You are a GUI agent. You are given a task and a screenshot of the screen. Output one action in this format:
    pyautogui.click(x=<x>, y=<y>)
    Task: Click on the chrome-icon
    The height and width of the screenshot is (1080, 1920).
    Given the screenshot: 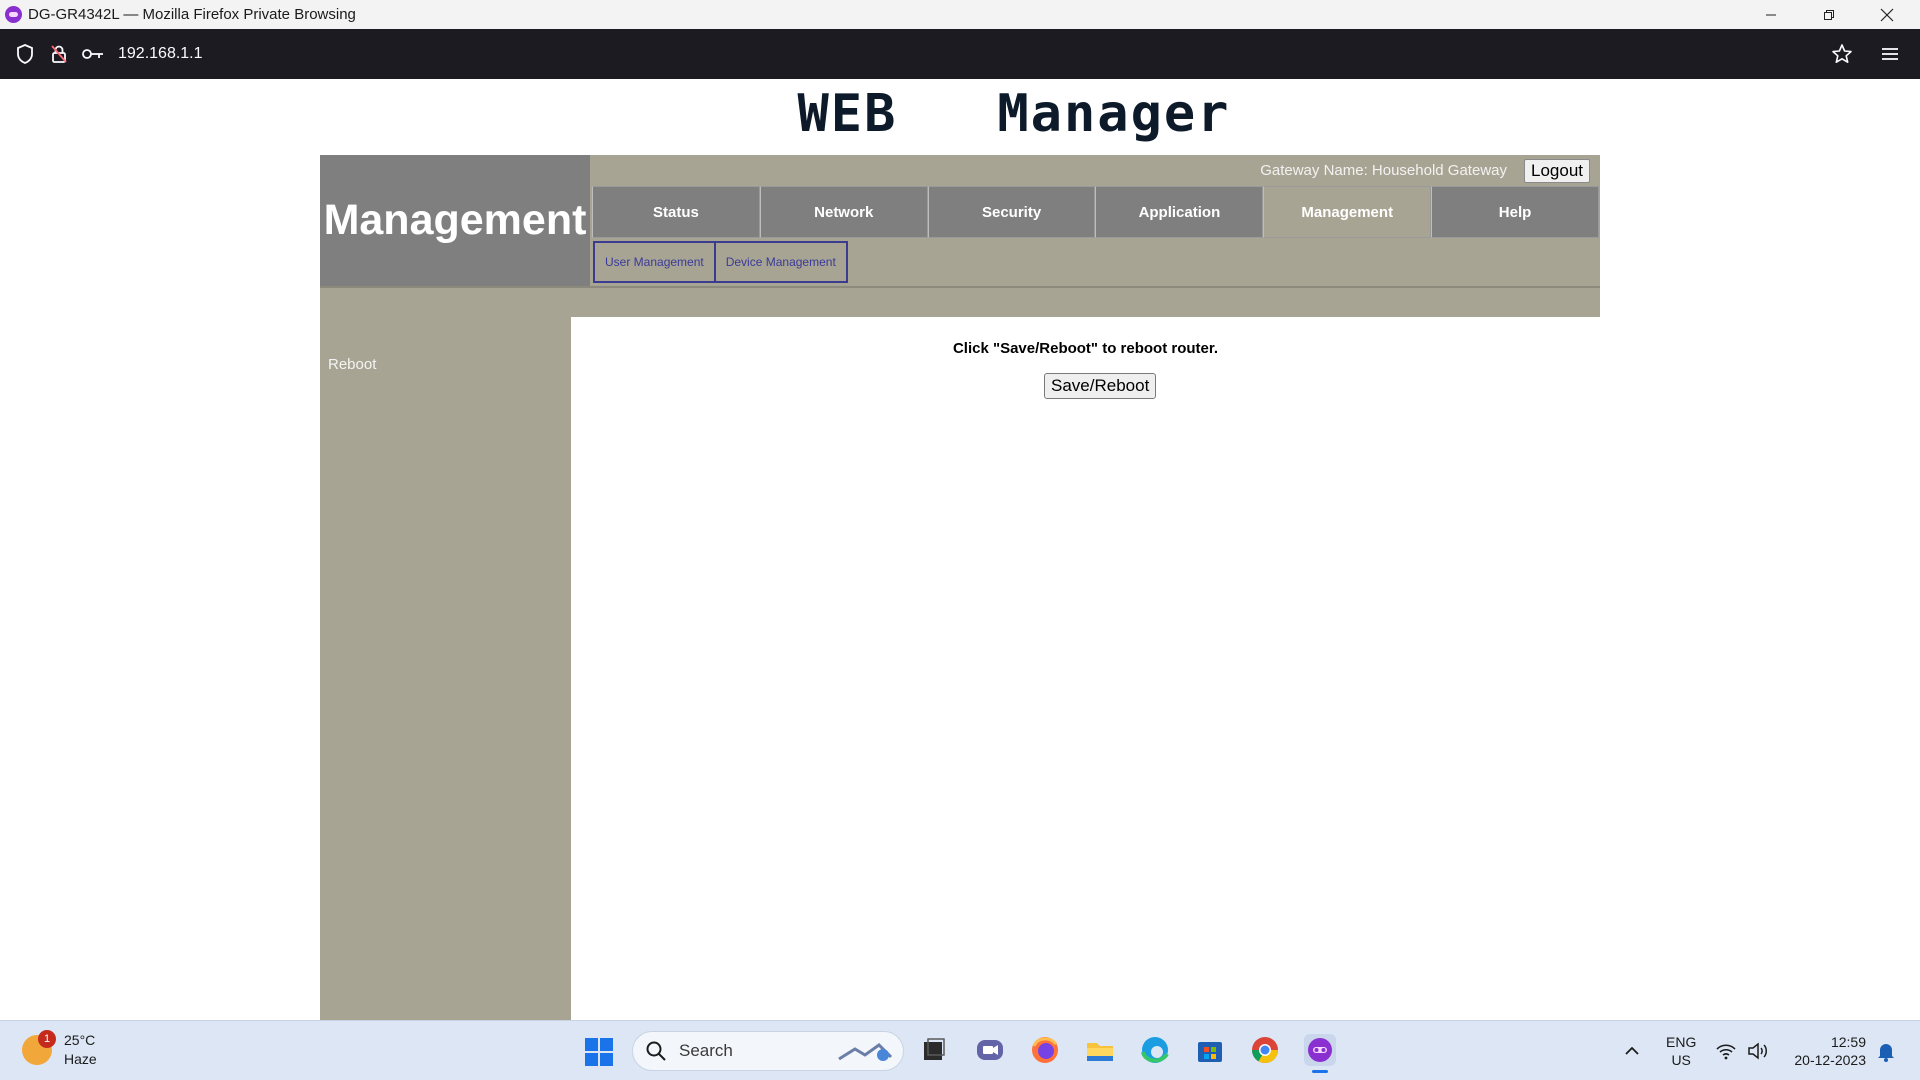 What is the action you would take?
    pyautogui.click(x=1265, y=1050)
    